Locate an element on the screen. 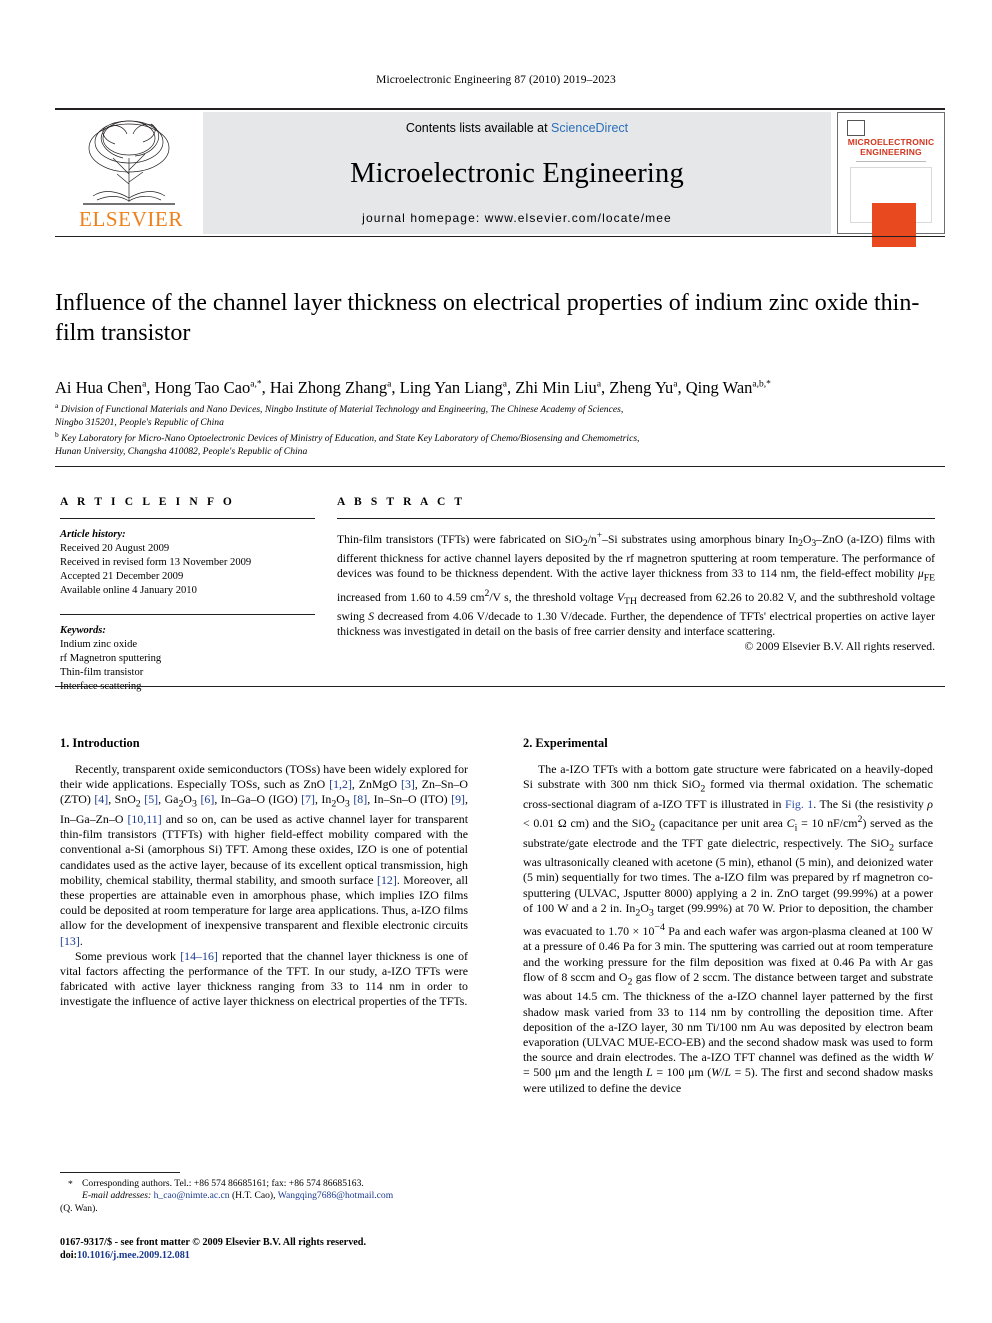 Image resolution: width=992 pixels, height=1323 pixels. email-owner-1: (H.T. Cao), is located at coordinates (253, 1196).